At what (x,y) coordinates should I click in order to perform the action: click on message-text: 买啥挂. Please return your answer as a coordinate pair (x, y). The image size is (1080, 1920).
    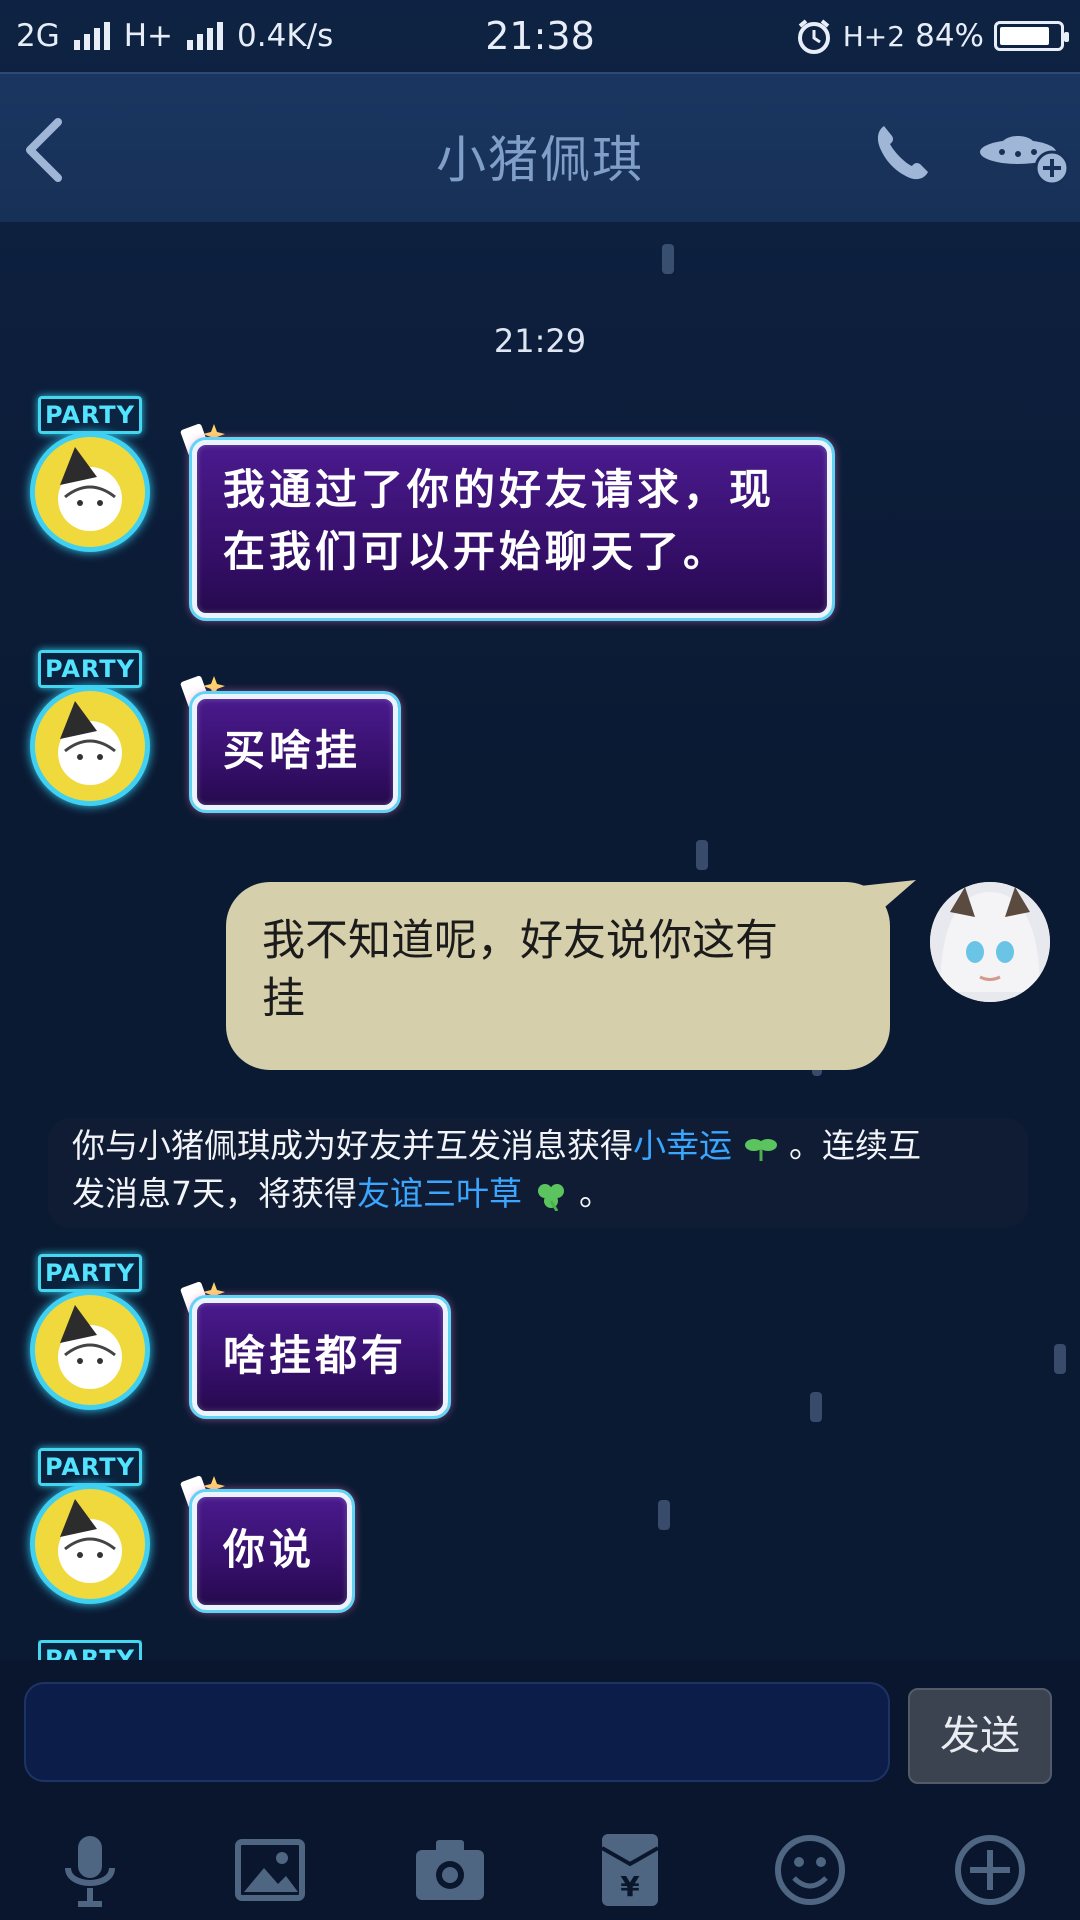
    Looking at the image, I should click on (292, 750).